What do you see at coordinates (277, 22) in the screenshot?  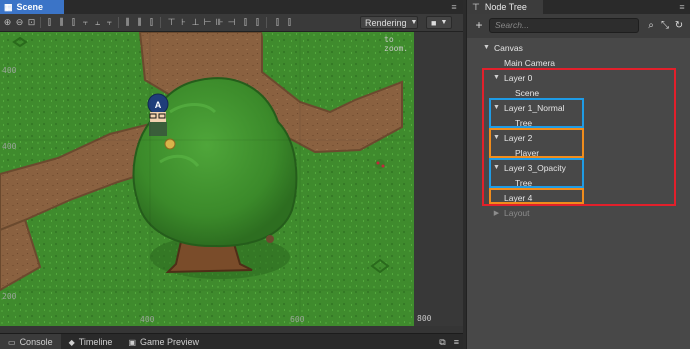 I see `snap-icon: ⫿` at bounding box center [277, 22].